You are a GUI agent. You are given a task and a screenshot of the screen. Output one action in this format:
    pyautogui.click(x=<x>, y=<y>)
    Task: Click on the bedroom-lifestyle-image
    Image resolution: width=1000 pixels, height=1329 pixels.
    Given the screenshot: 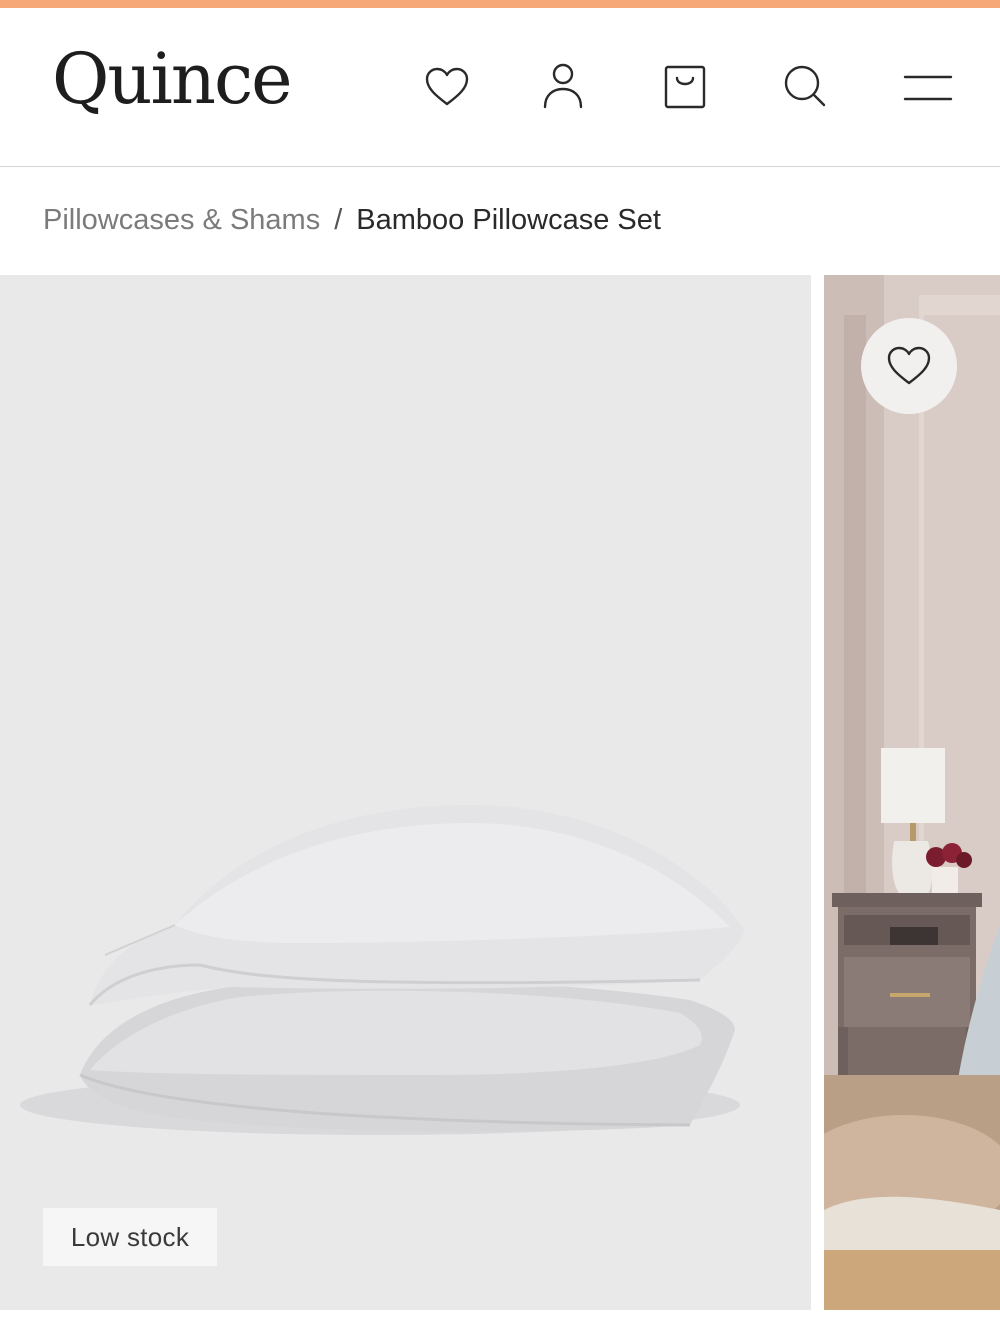 What is the action you would take?
    pyautogui.click(x=912, y=792)
    